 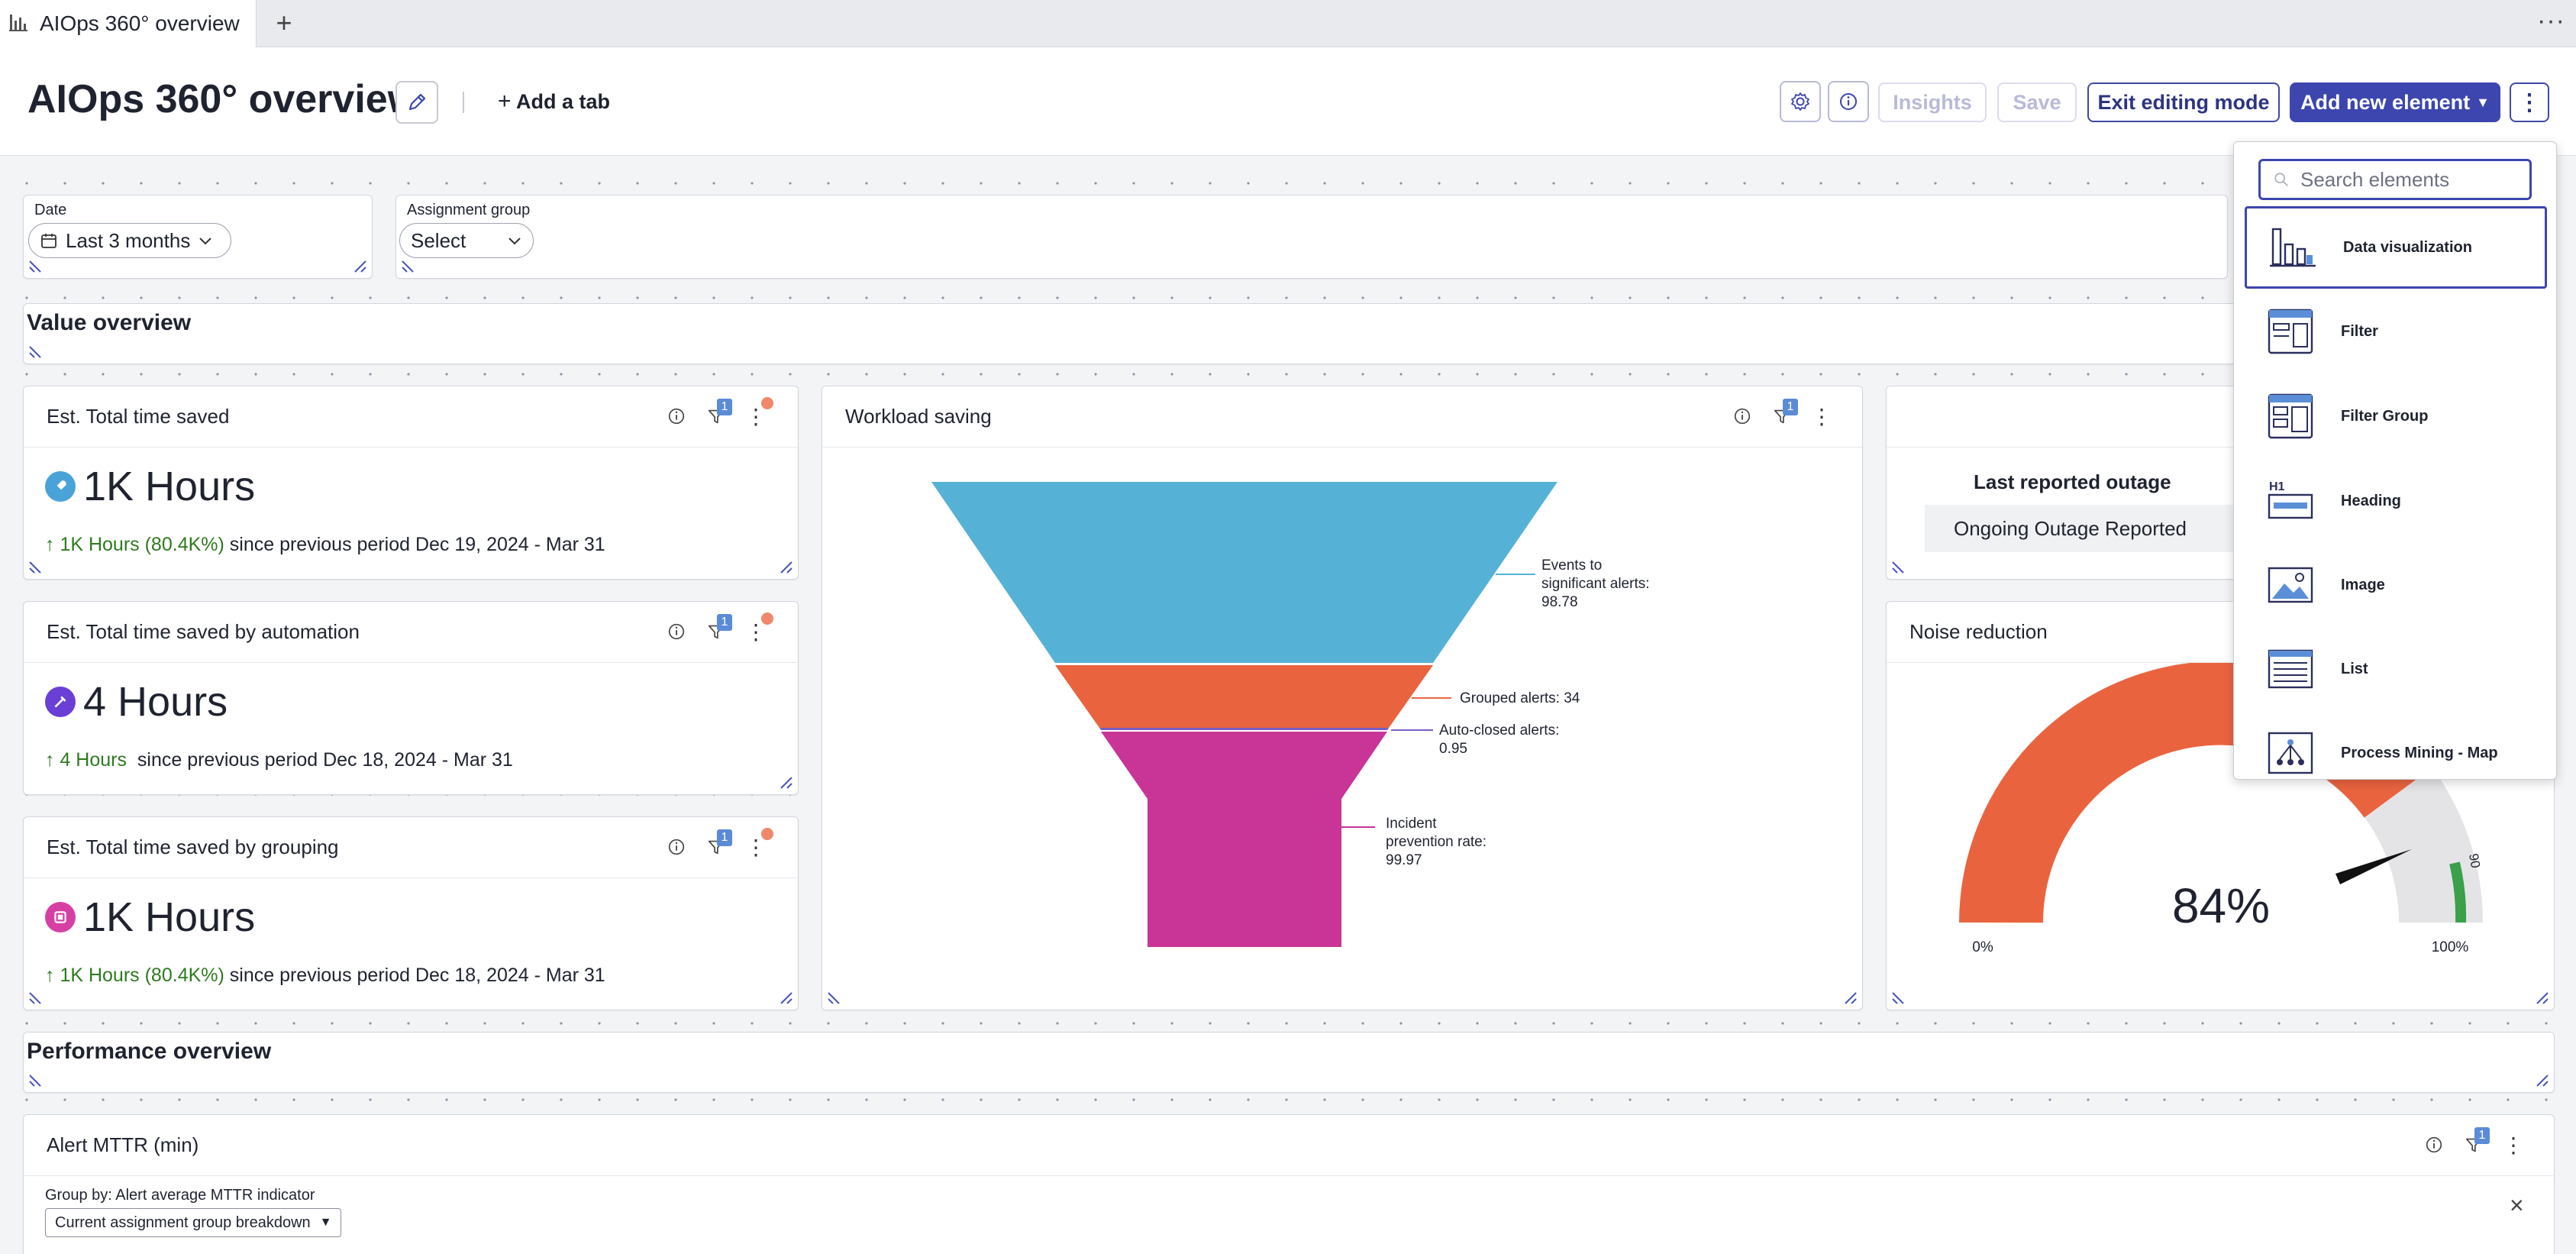 What do you see at coordinates (2517, 1205) in the screenshot?
I see `close-icon: ×` at bounding box center [2517, 1205].